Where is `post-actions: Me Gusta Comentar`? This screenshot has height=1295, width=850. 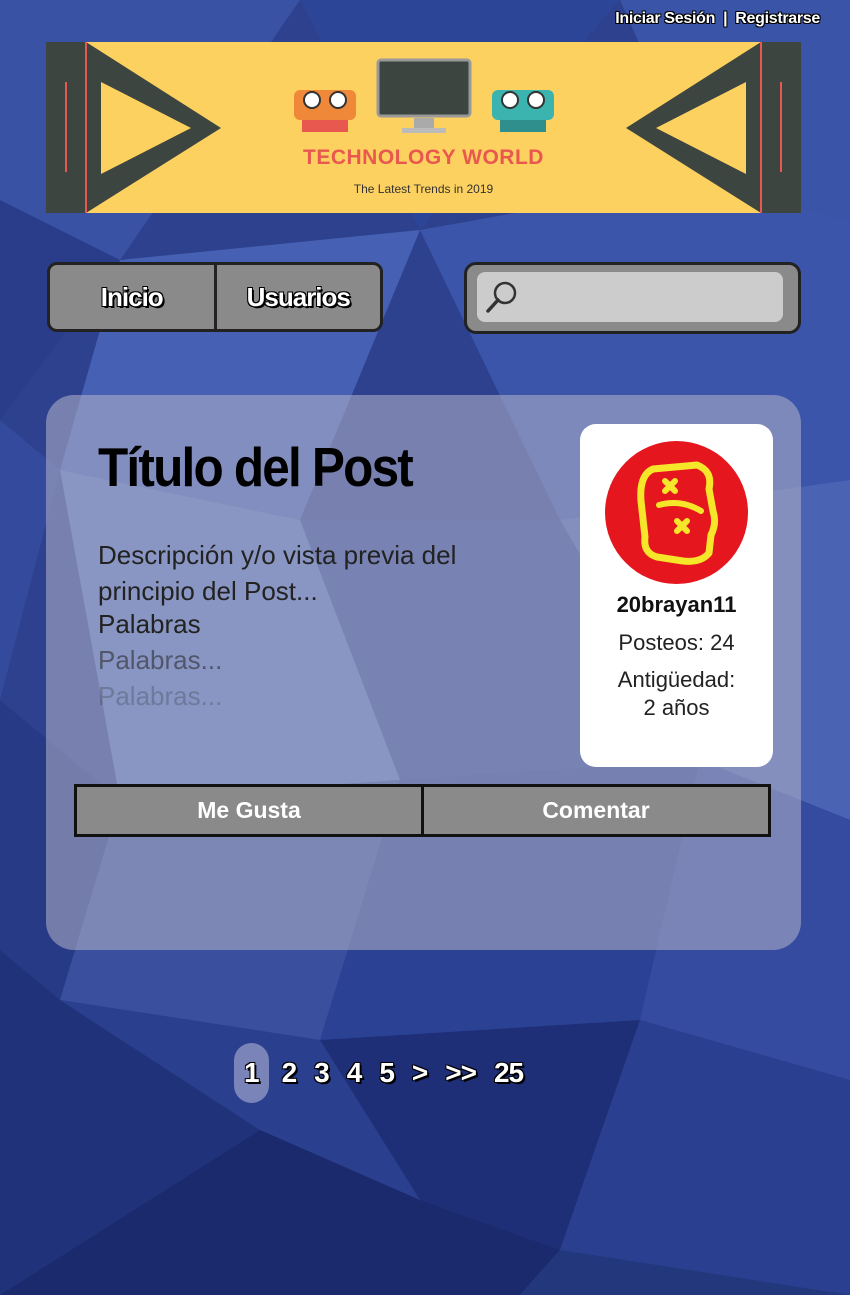
post-actions: Me Gusta Comentar is located at coordinates (422, 810).